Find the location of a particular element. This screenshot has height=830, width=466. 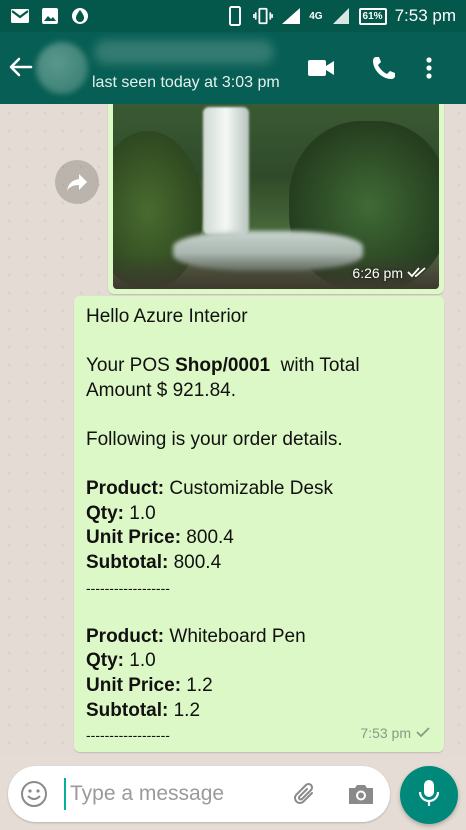

avatar is located at coordinates (62, 68).